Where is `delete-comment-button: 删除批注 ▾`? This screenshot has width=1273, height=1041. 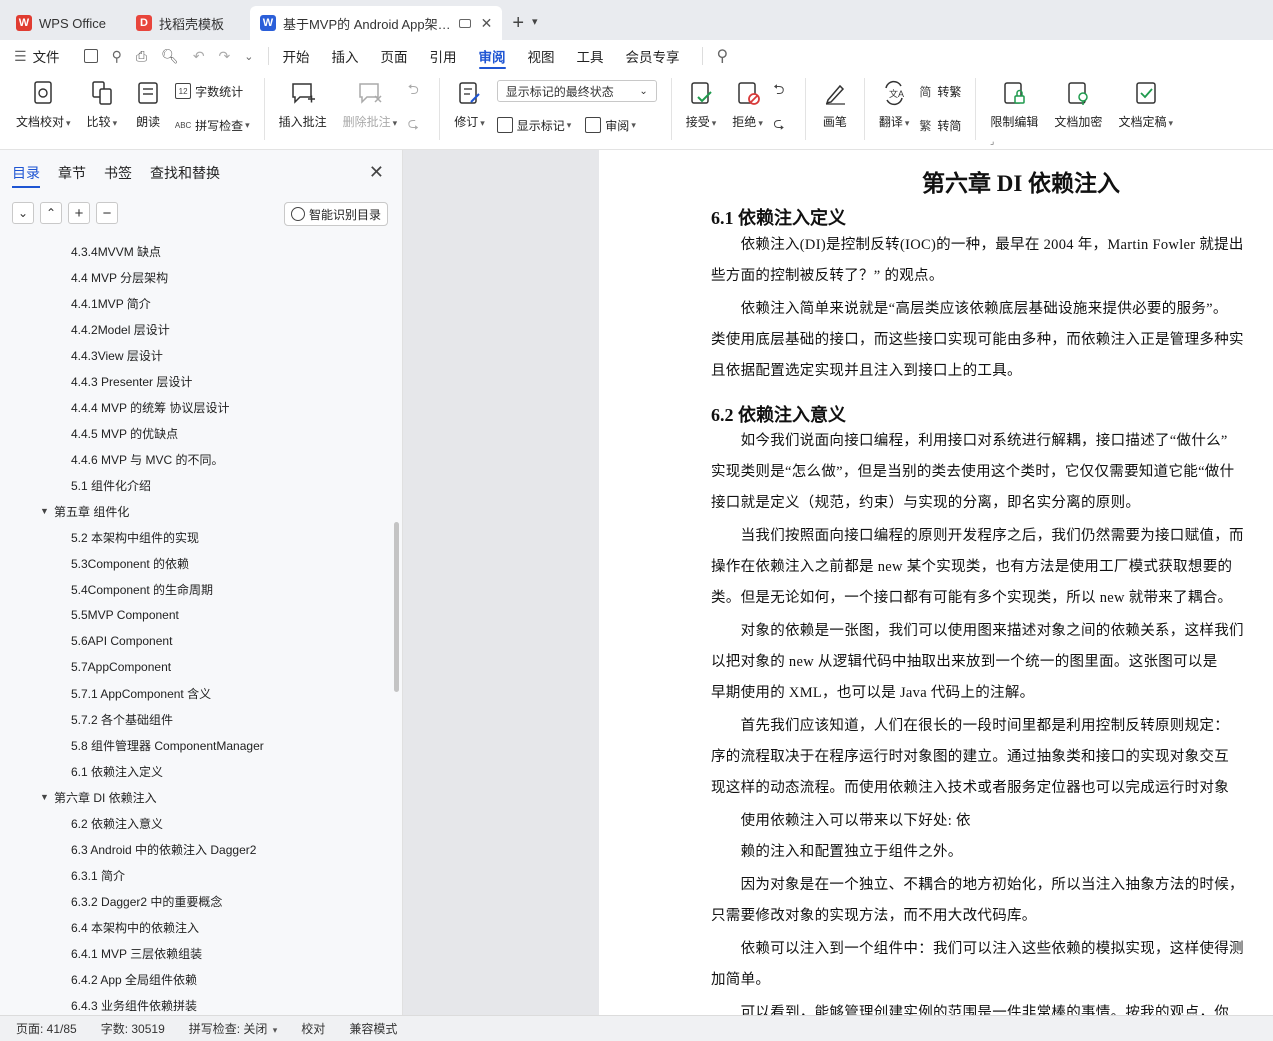
delete-comment-button: 删除批注 ▾ is located at coordinates (370, 104).